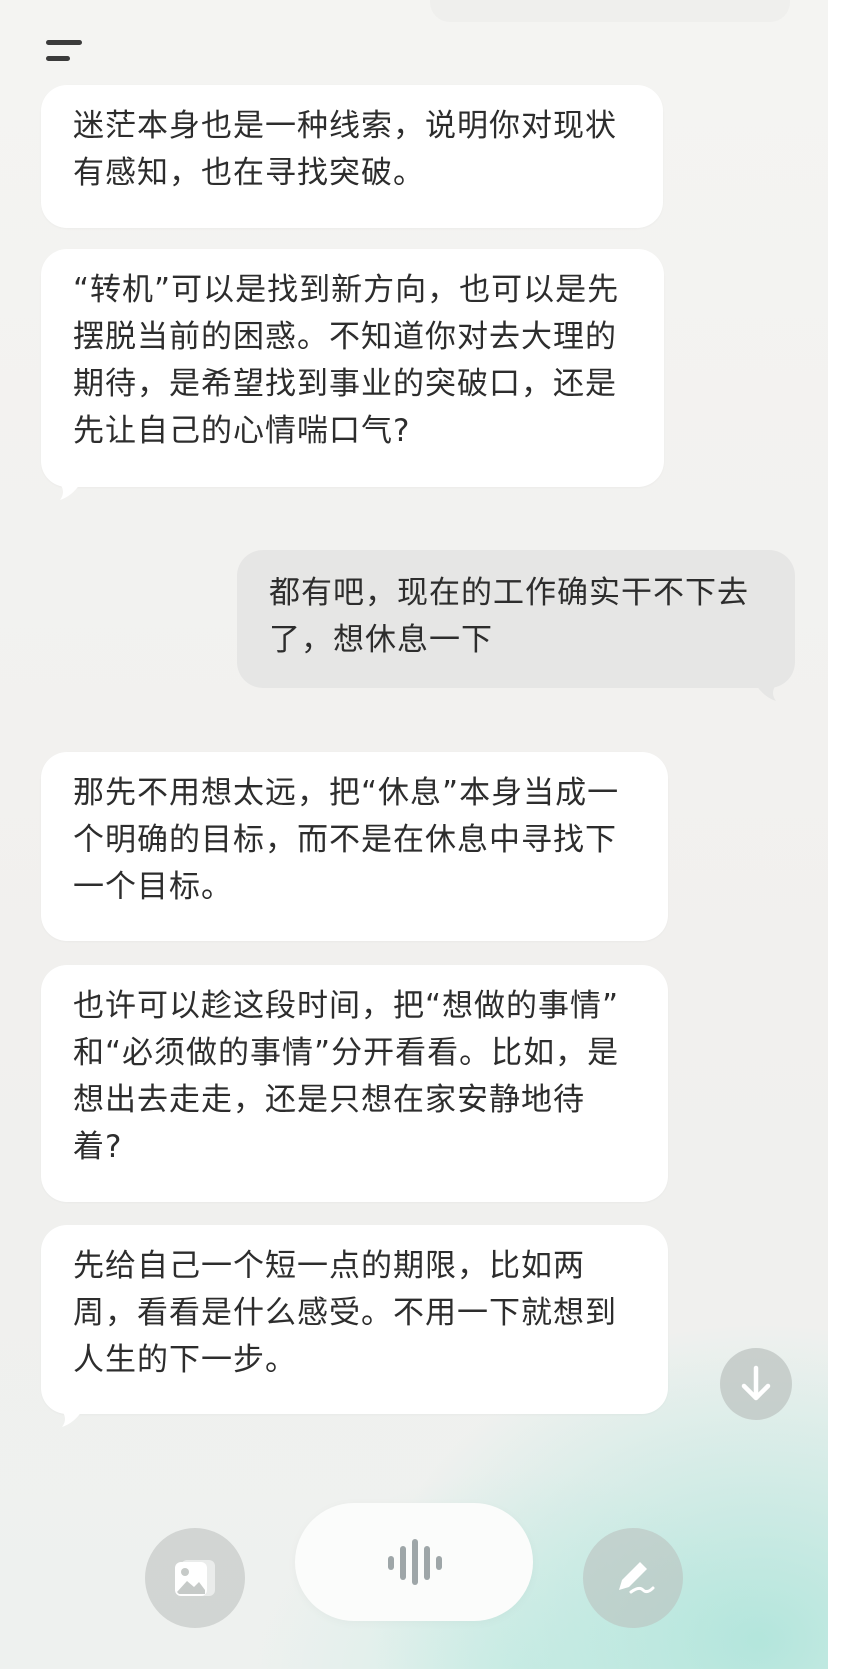 The width and height of the screenshot is (842, 1669). I want to click on image-icon, so click(195, 1578).